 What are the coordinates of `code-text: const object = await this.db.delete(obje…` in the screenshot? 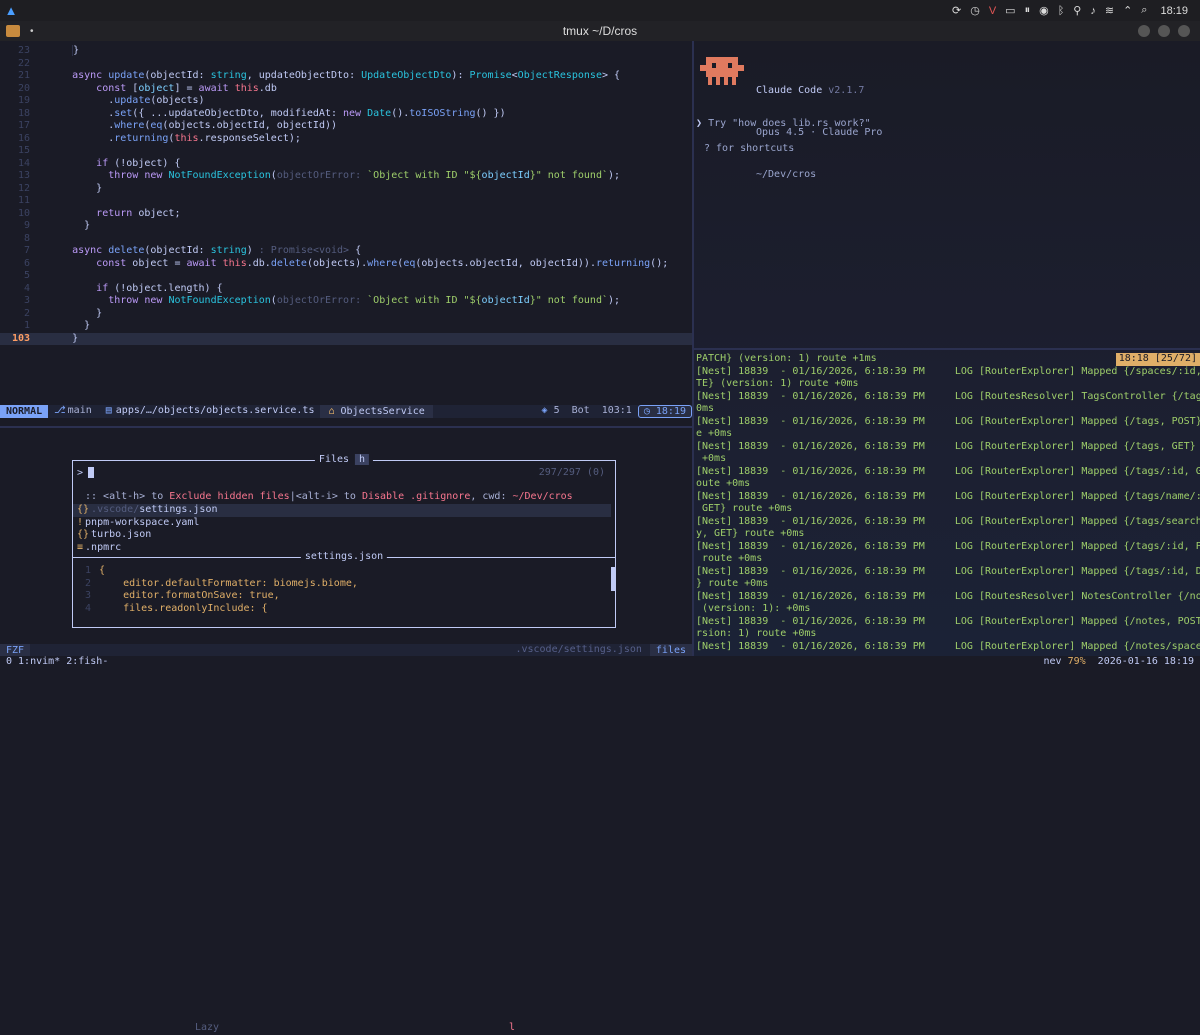 It's located at (350, 264).